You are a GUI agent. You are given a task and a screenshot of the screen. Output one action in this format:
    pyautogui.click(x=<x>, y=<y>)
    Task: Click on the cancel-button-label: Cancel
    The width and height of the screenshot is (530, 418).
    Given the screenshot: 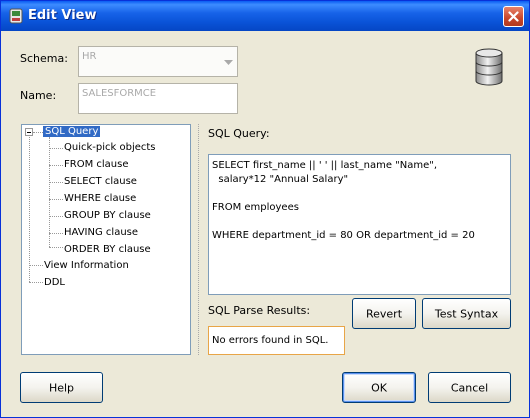 What is the action you would take?
    pyautogui.click(x=469, y=387)
    